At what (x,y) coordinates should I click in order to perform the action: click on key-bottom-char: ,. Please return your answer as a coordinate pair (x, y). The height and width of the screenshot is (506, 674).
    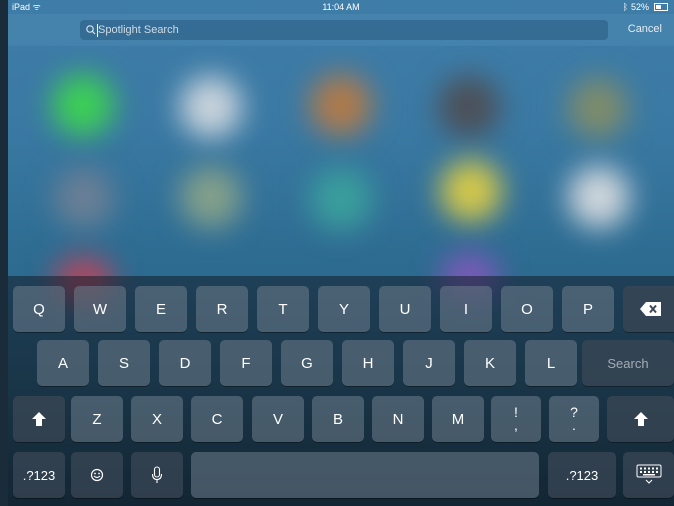
    Looking at the image, I should click on (516, 425).